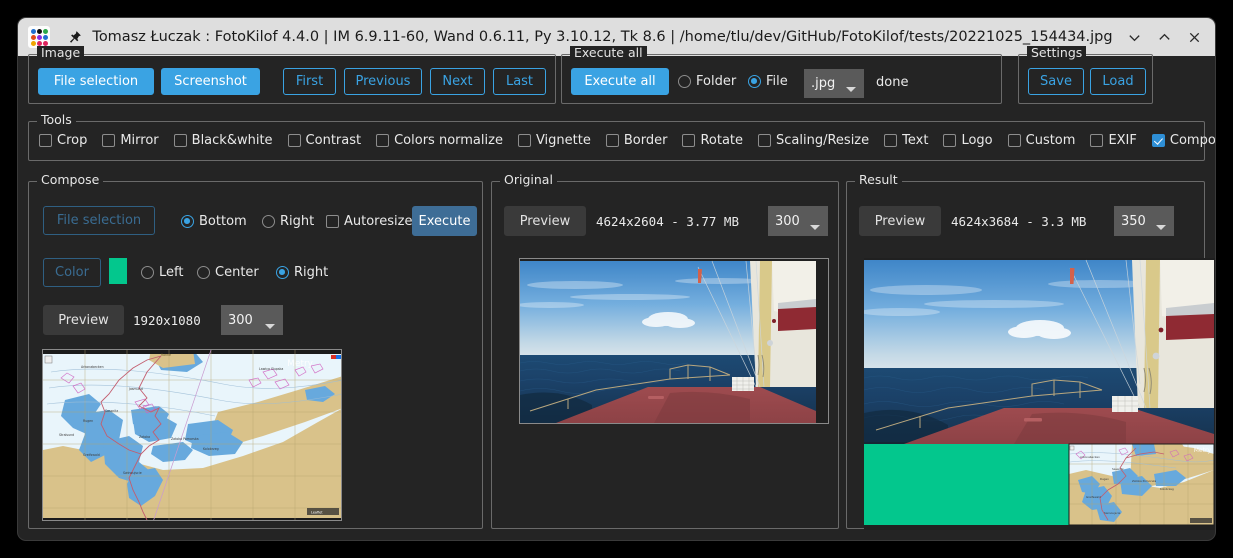  What do you see at coordinates (1056, 81) in the screenshot?
I see `settings-save-button: Save` at bounding box center [1056, 81].